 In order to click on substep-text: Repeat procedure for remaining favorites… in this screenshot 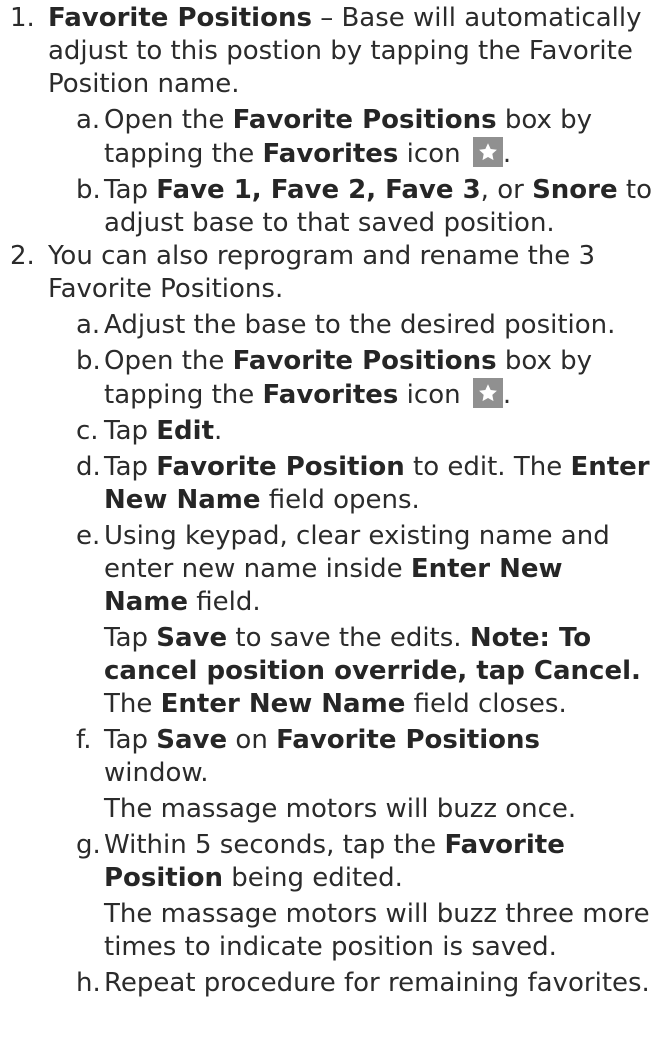, I will do `click(377, 983)`.